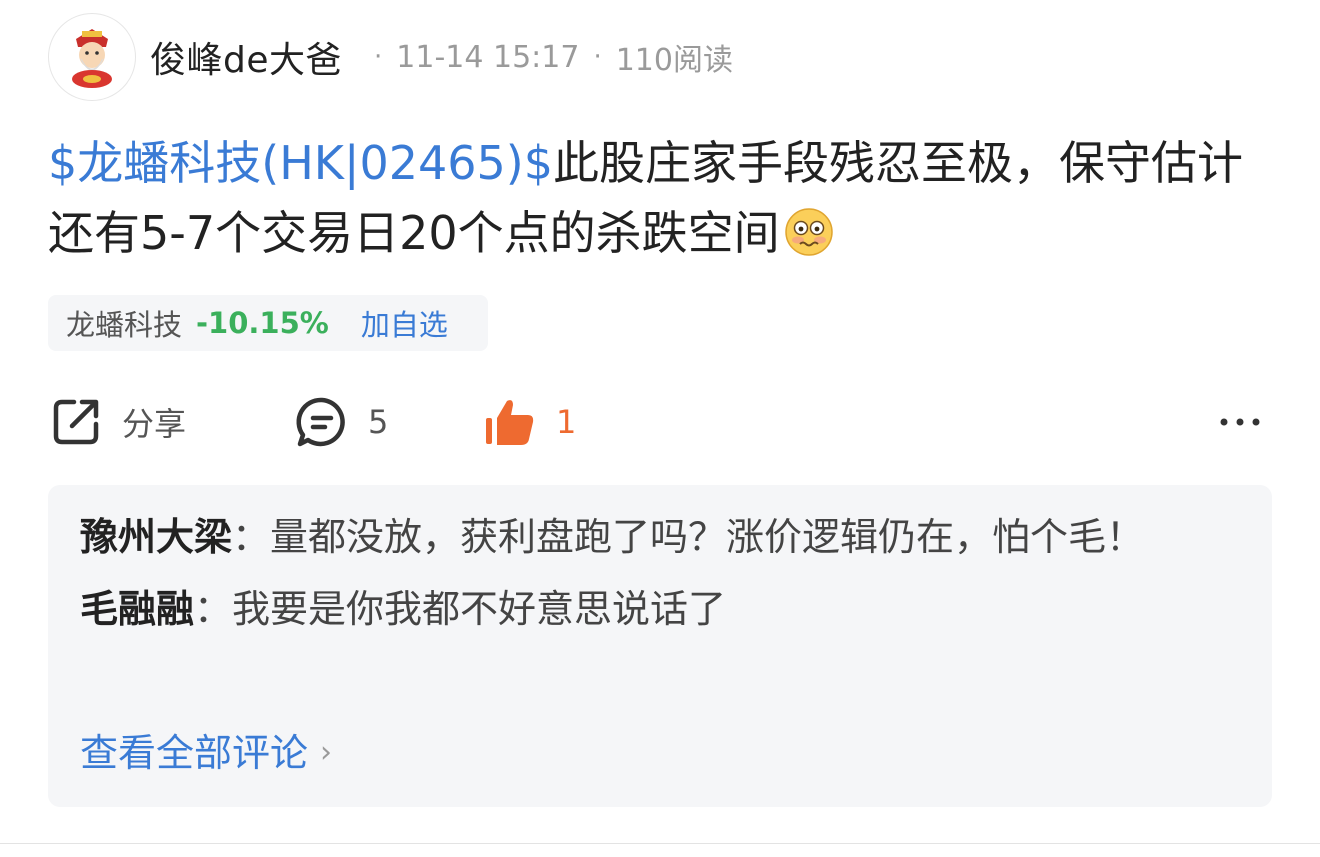 The height and width of the screenshot is (857, 1320). What do you see at coordinates (154, 424) in the screenshot?
I see `share-label: 分享` at bounding box center [154, 424].